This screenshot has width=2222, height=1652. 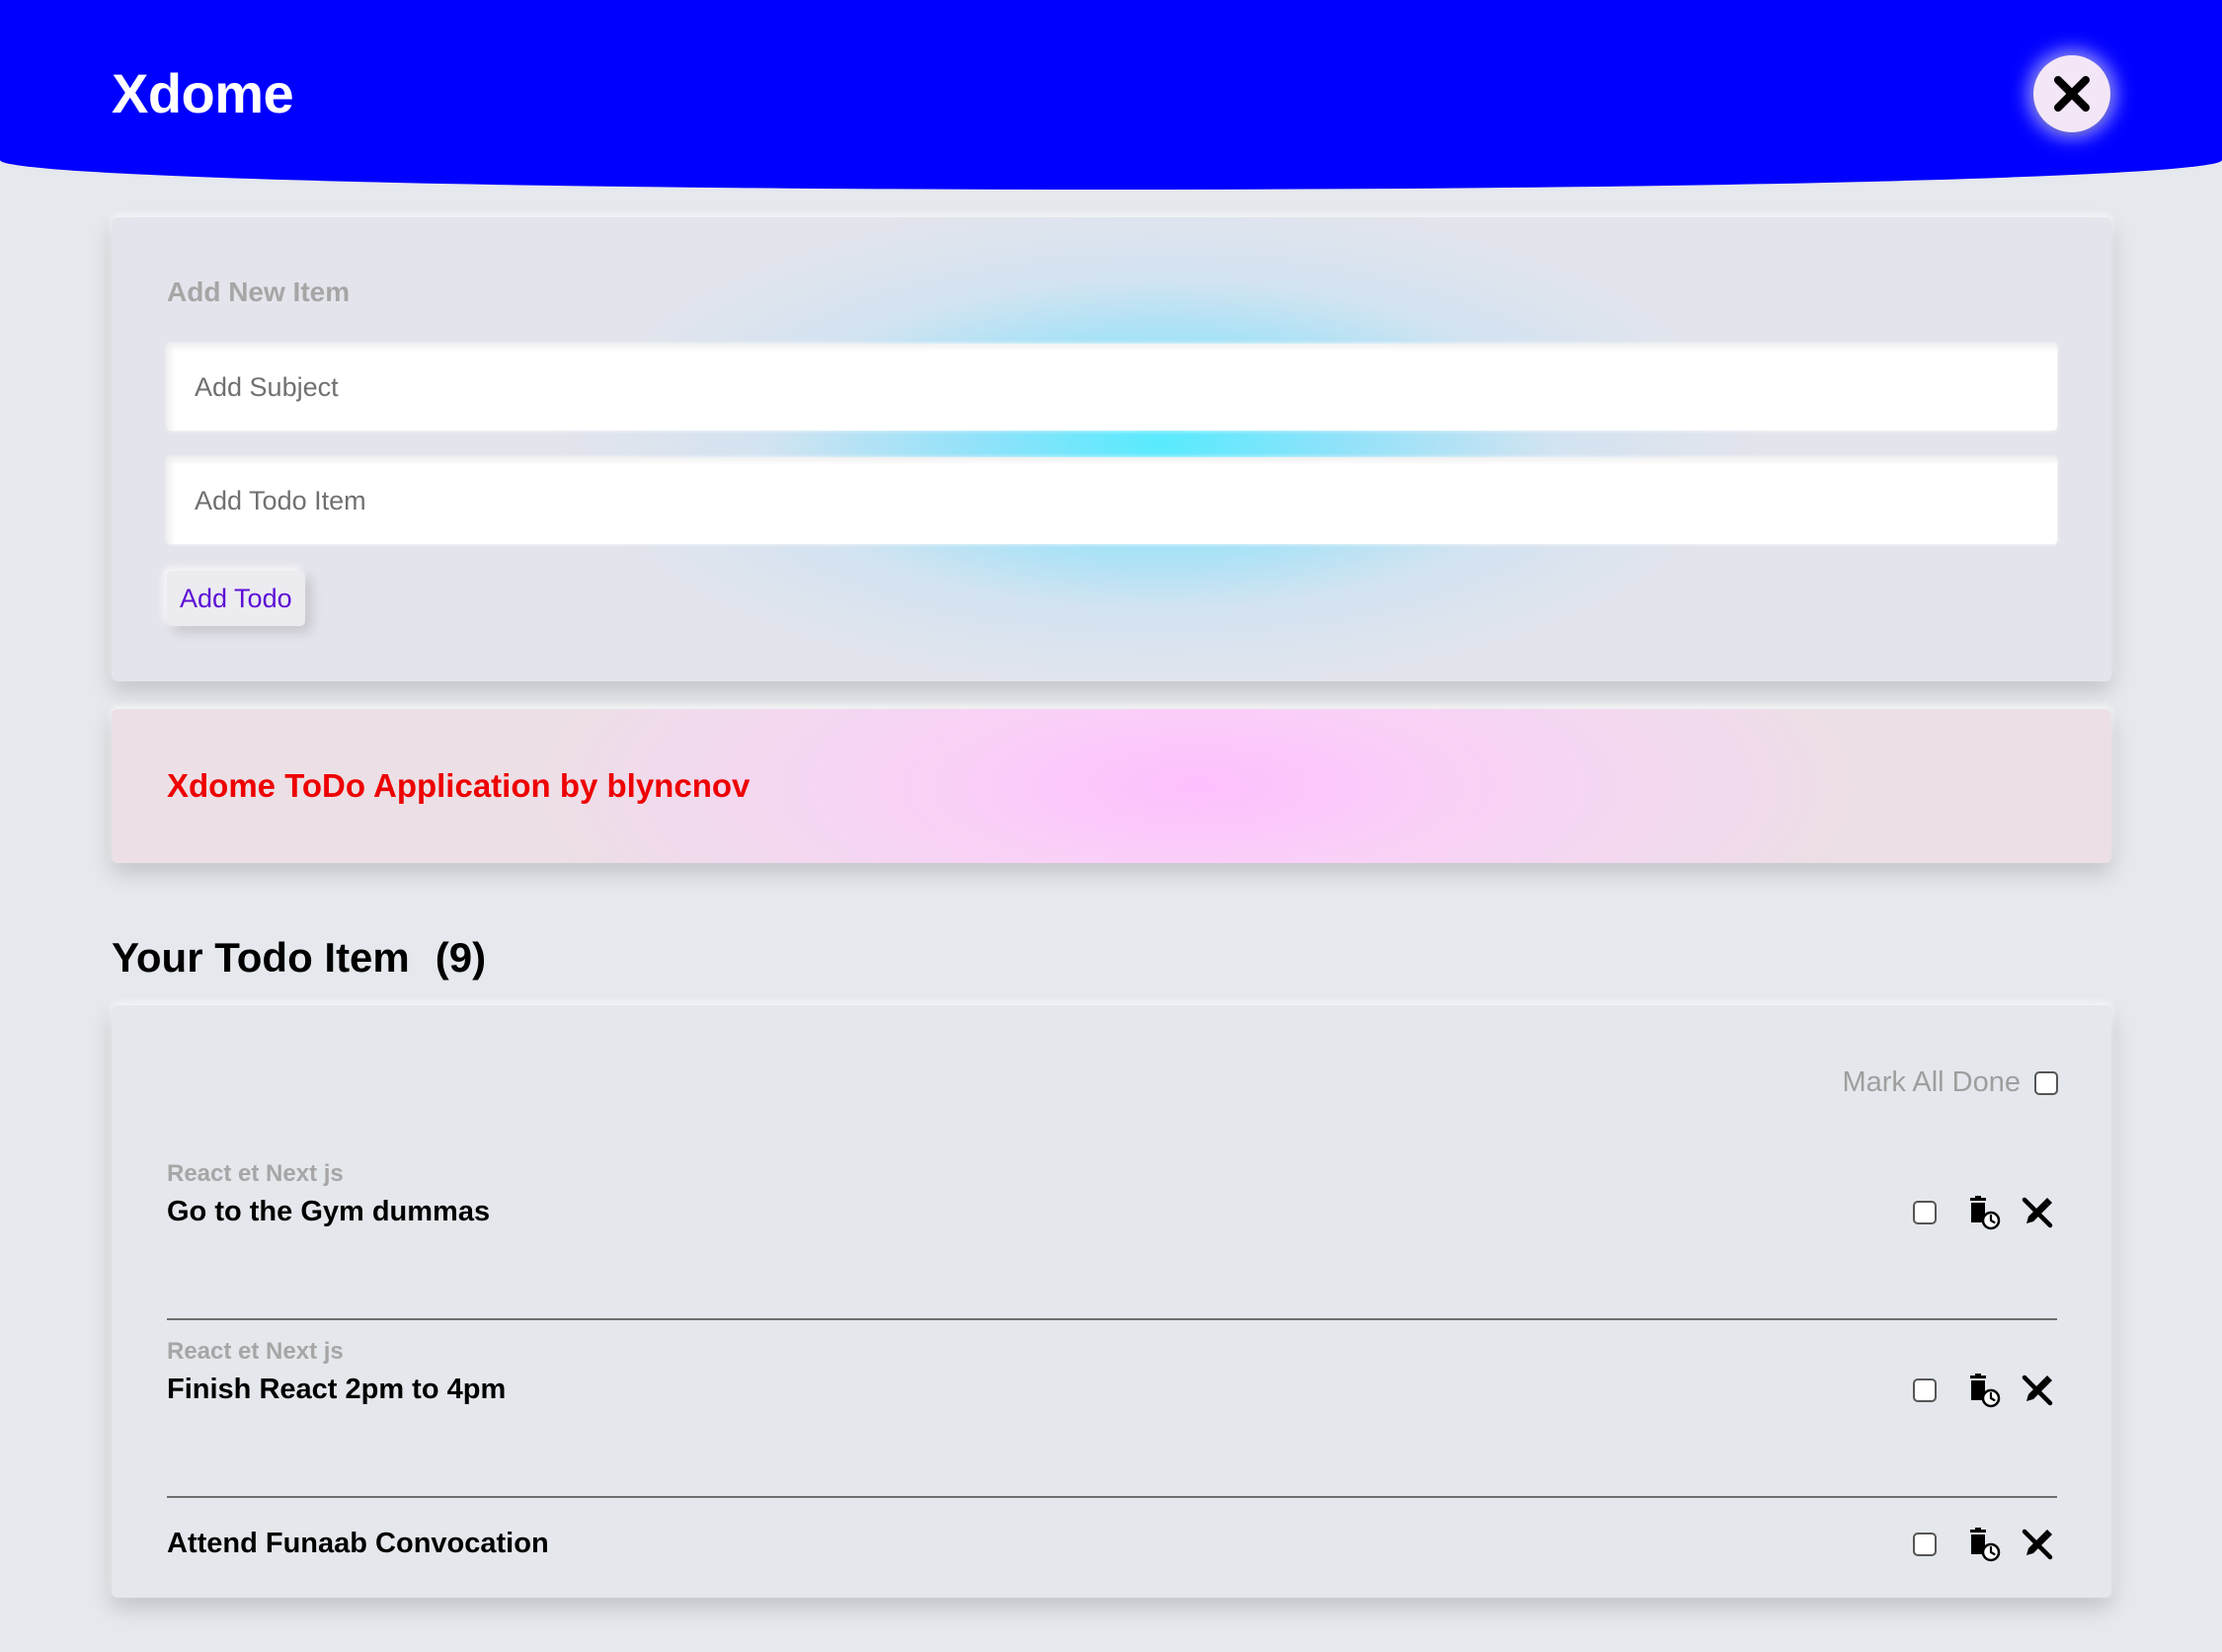 What do you see at coordinates (329, 1211) in the screenshot?
I see `todo-text: Go to the Gym dummas` at bounding box center [329, 1211].